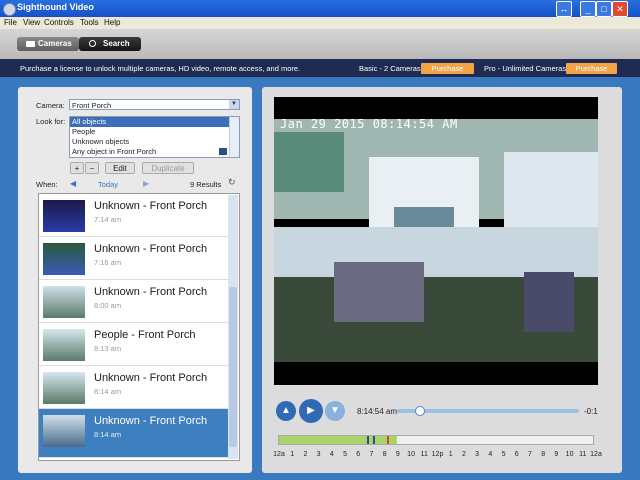  What do you see at coordinates (134, 387) in the screenshot?
I see `list-item: Unknown - Front Porch 8:14 am` at bounding box center [134, 387].